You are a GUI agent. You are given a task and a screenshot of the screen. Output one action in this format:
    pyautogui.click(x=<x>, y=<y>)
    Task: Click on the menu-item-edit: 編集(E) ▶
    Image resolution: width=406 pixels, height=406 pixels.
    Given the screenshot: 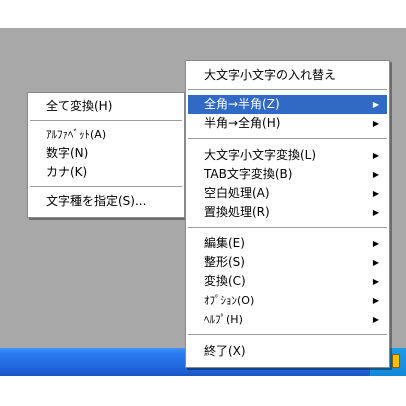 What is the action you would take?
    pyautogui.click(x=287, y=243)
    